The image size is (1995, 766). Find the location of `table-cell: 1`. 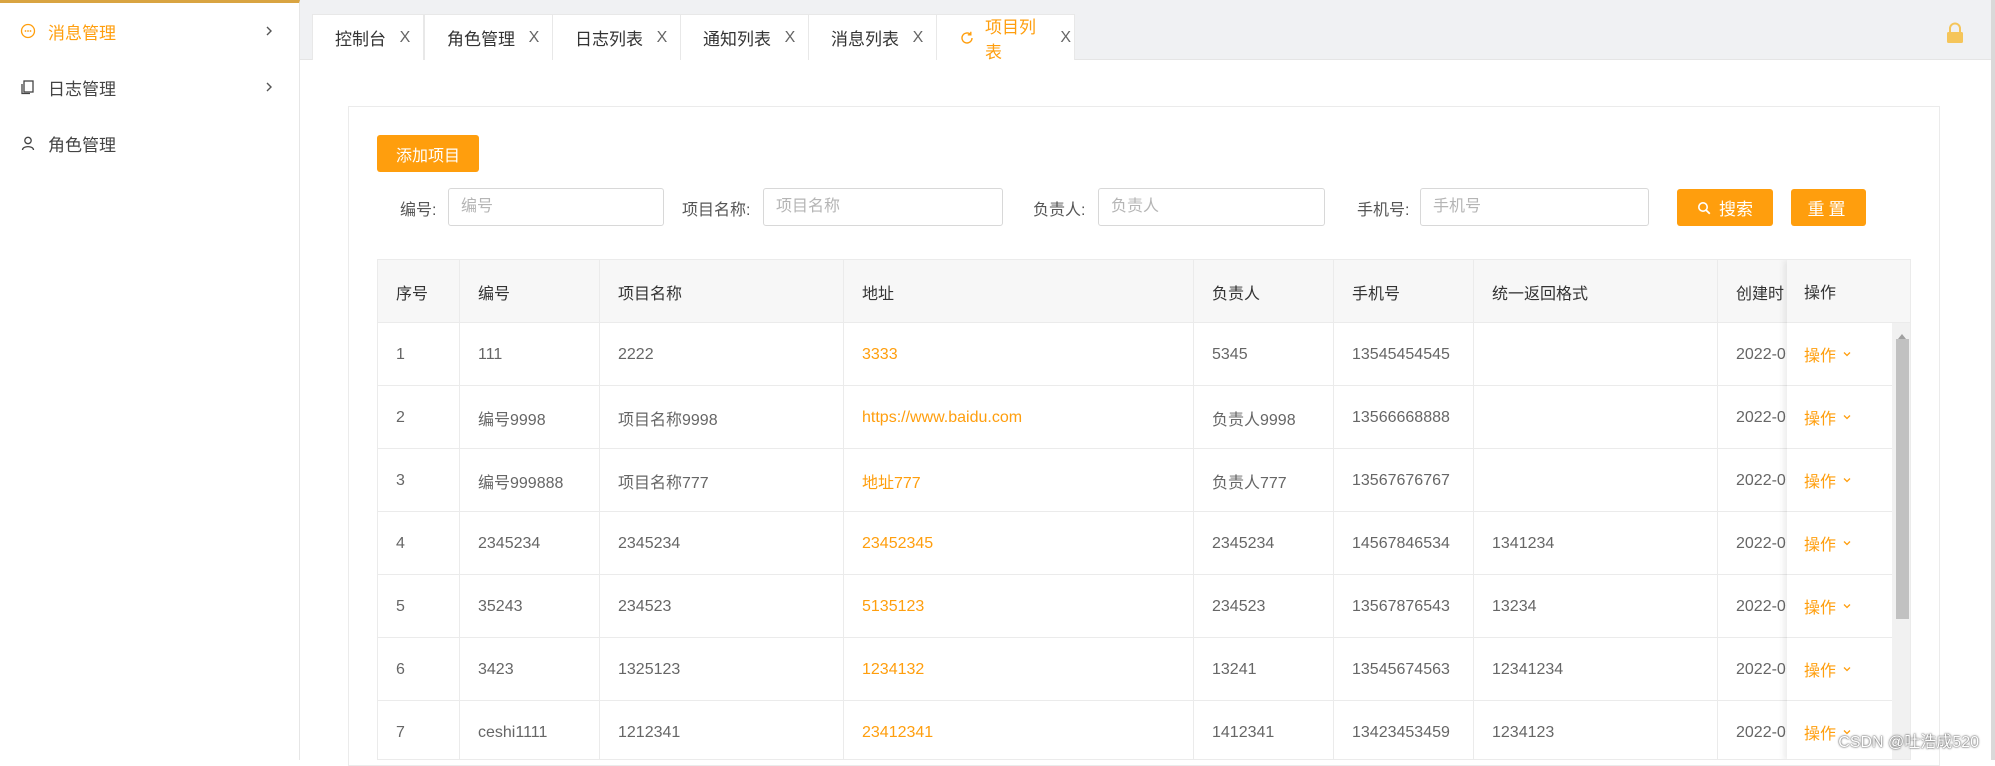

table-cell: 1 is located at coordinates (419, 354).